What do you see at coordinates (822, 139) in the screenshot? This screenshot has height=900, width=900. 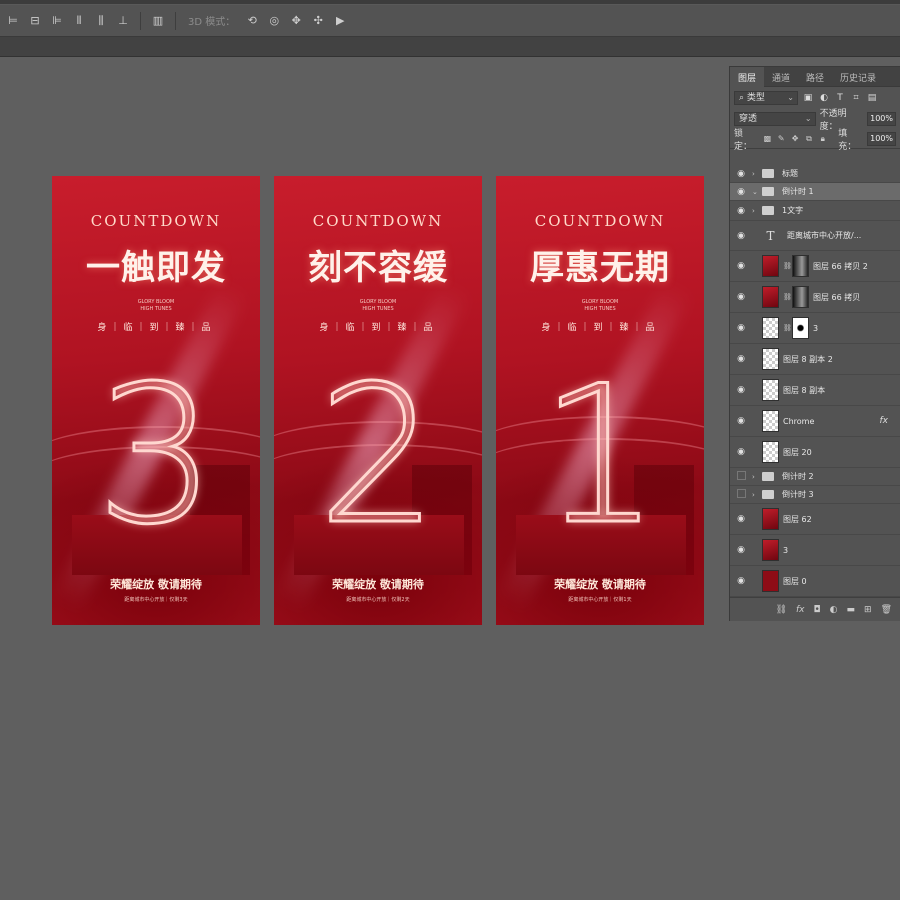 I see `lock-all-icon: 🔒︎` at bounding box center [822, 139].